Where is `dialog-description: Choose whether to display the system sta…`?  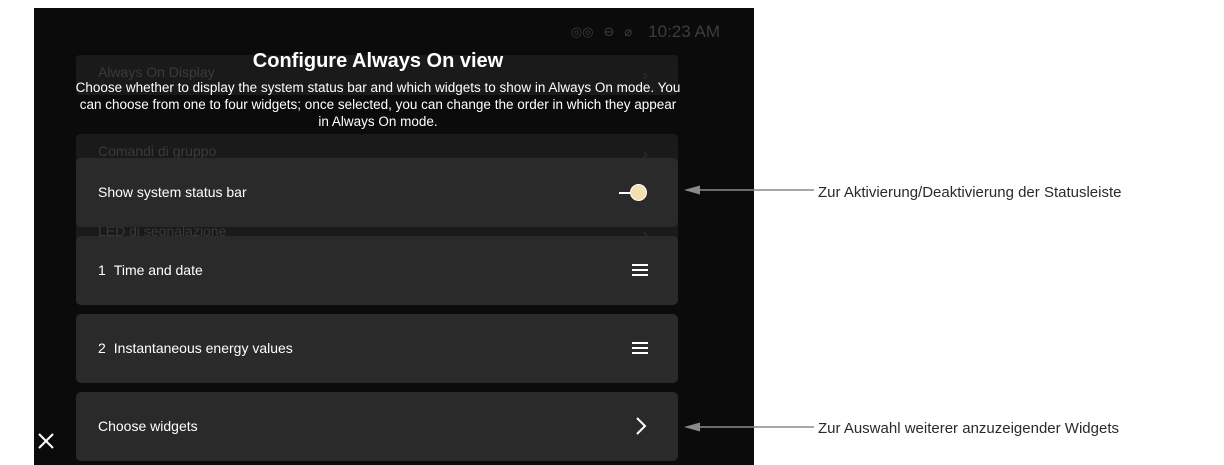
dialog-description: Choose whether to display the system sta… is located at coordinates (378, 104).